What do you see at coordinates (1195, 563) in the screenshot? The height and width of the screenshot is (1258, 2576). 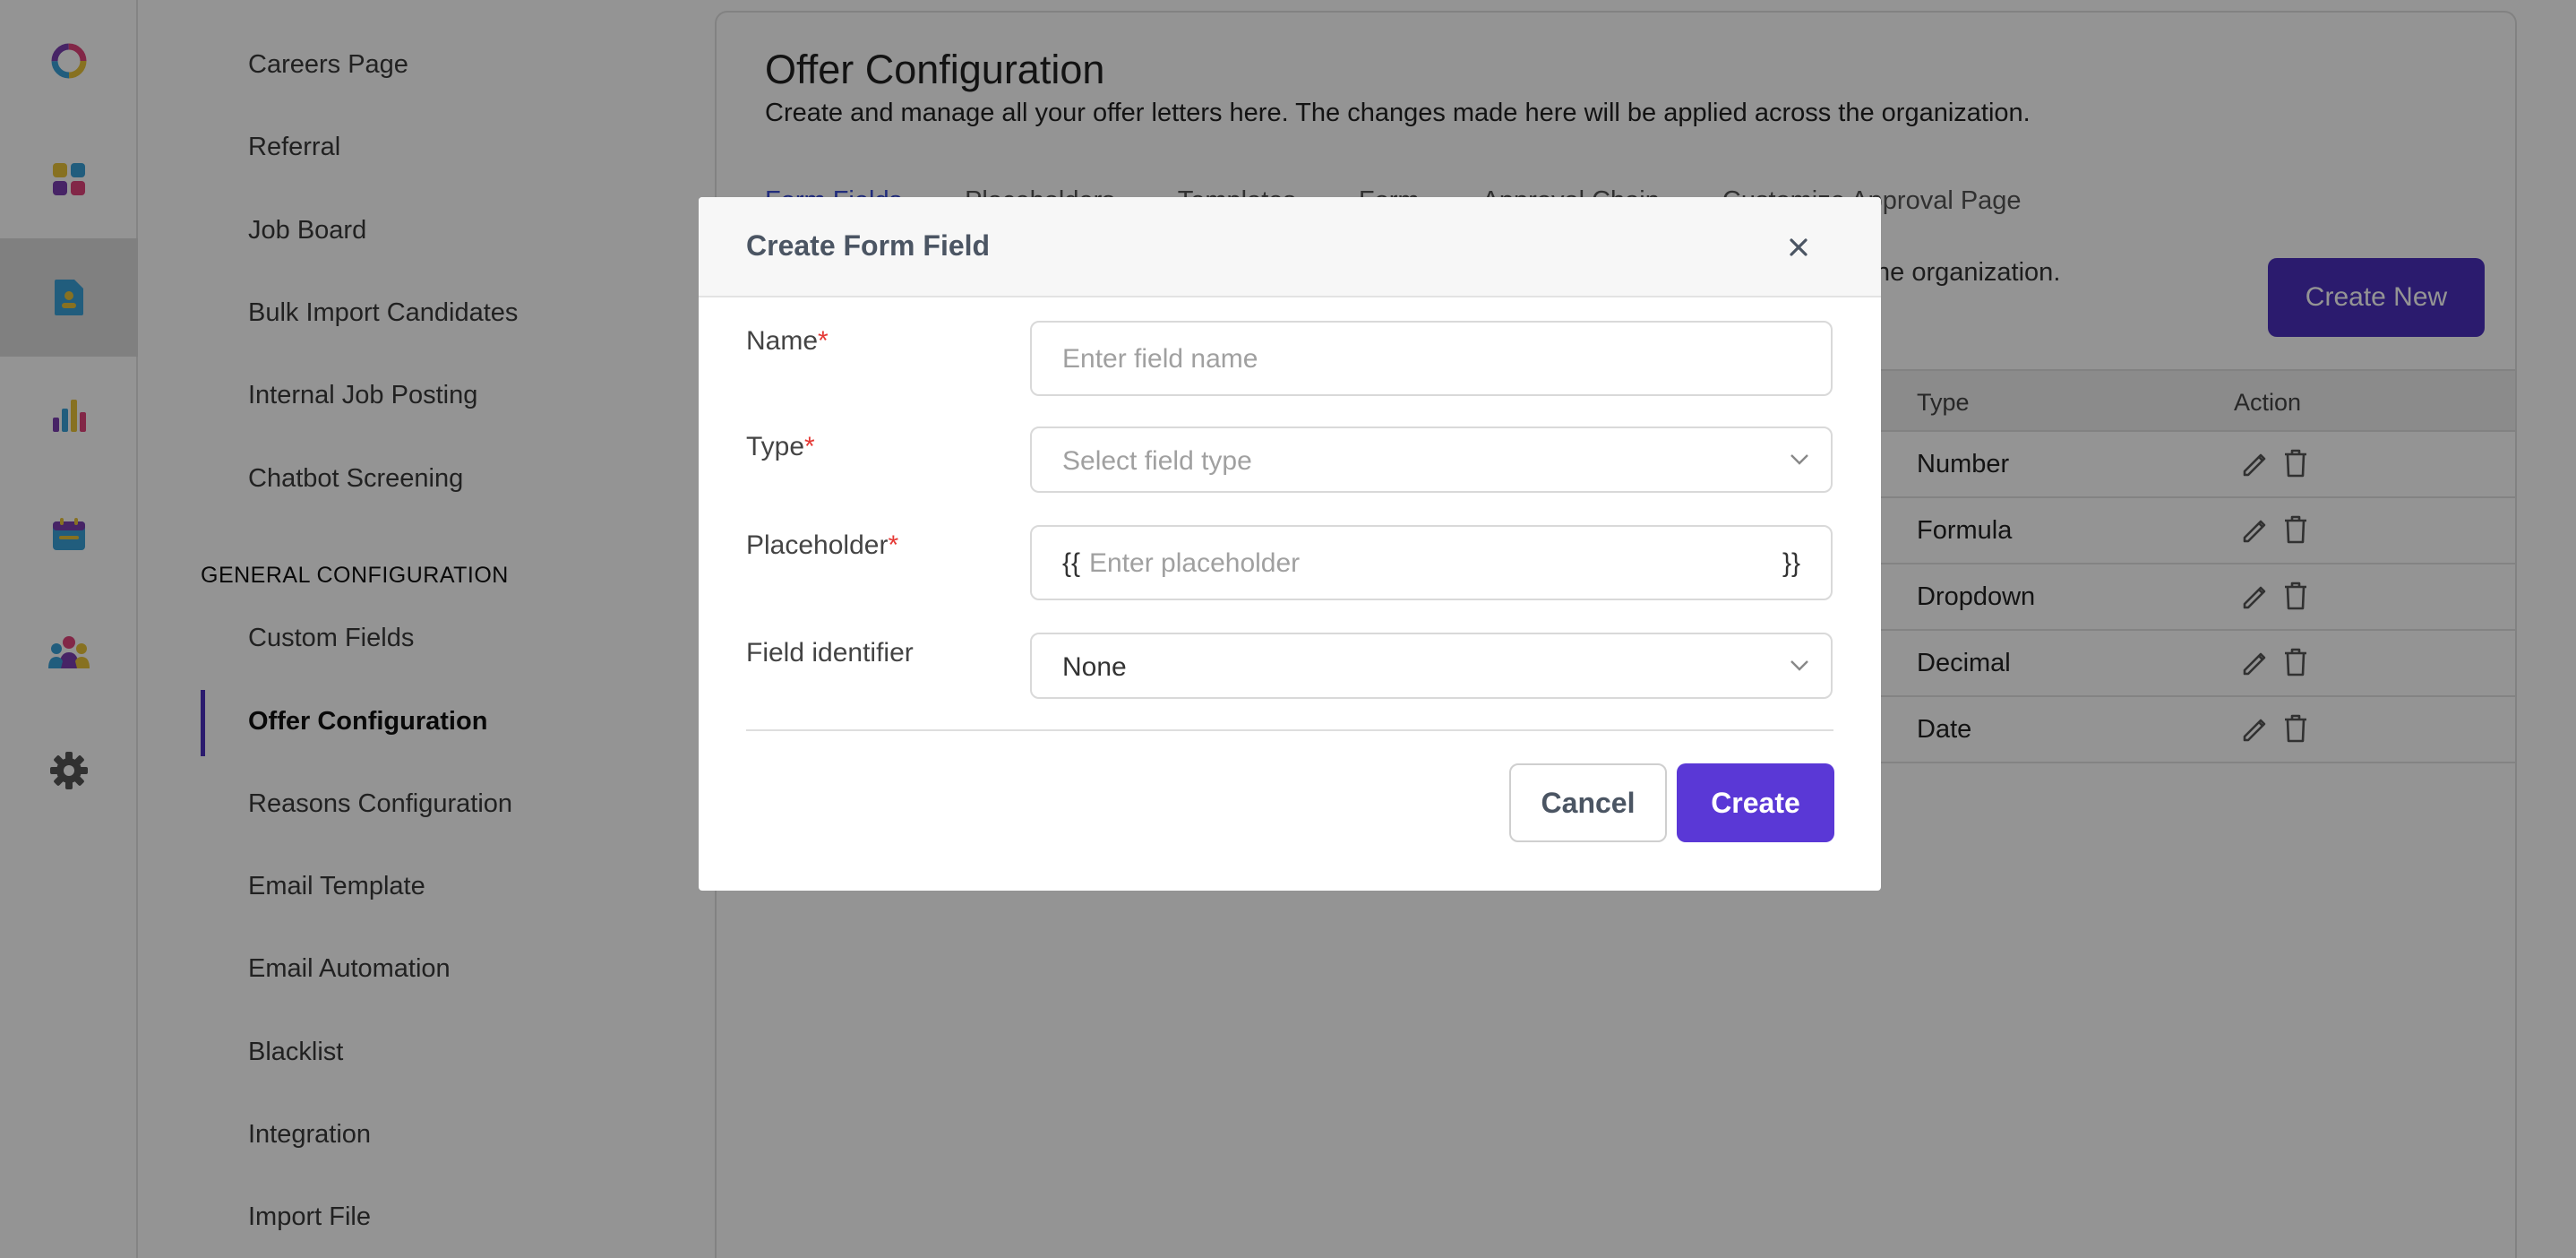 I see `placeholder-input-placeholder: Enter placeholder` at bounding box center [1195, 563].